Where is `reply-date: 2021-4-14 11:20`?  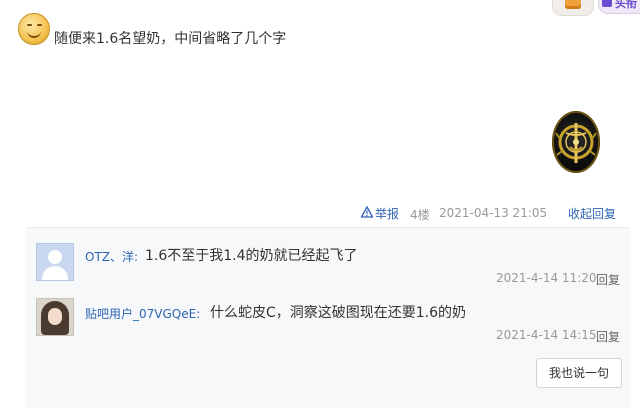
reply-date: 2021-4-14 11:20 is located at coordinates (546, 278).